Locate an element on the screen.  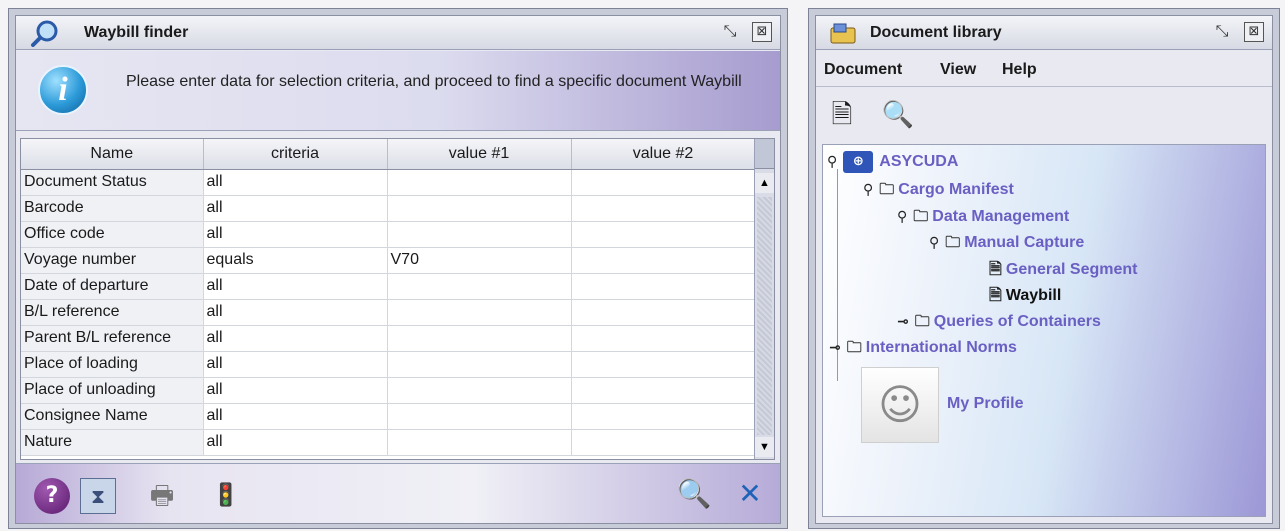
tree-node-asycuda: ⚲ ⊕ ASYCUDA is located at coordinates (892, 162).